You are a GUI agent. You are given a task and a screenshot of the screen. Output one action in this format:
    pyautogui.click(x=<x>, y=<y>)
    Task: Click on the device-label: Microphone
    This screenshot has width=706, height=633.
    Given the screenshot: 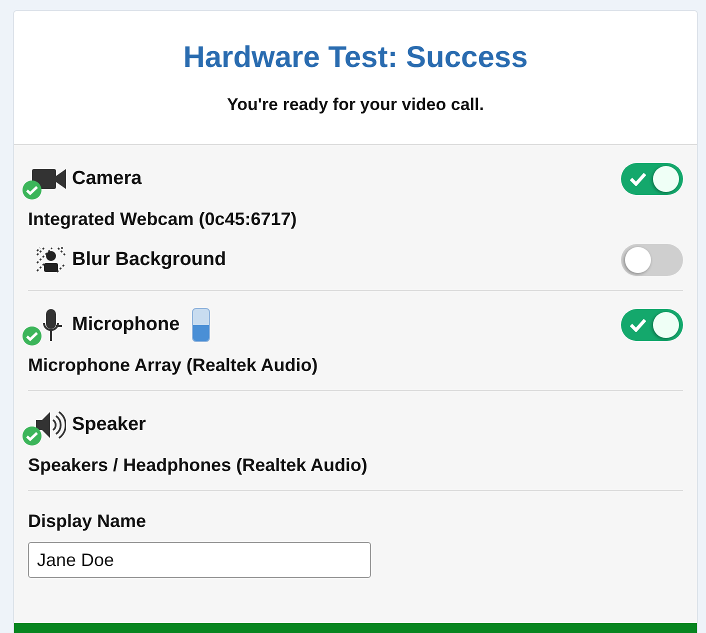 What is the action you would take?
    pyautogui.click(x=126, y=325)
    